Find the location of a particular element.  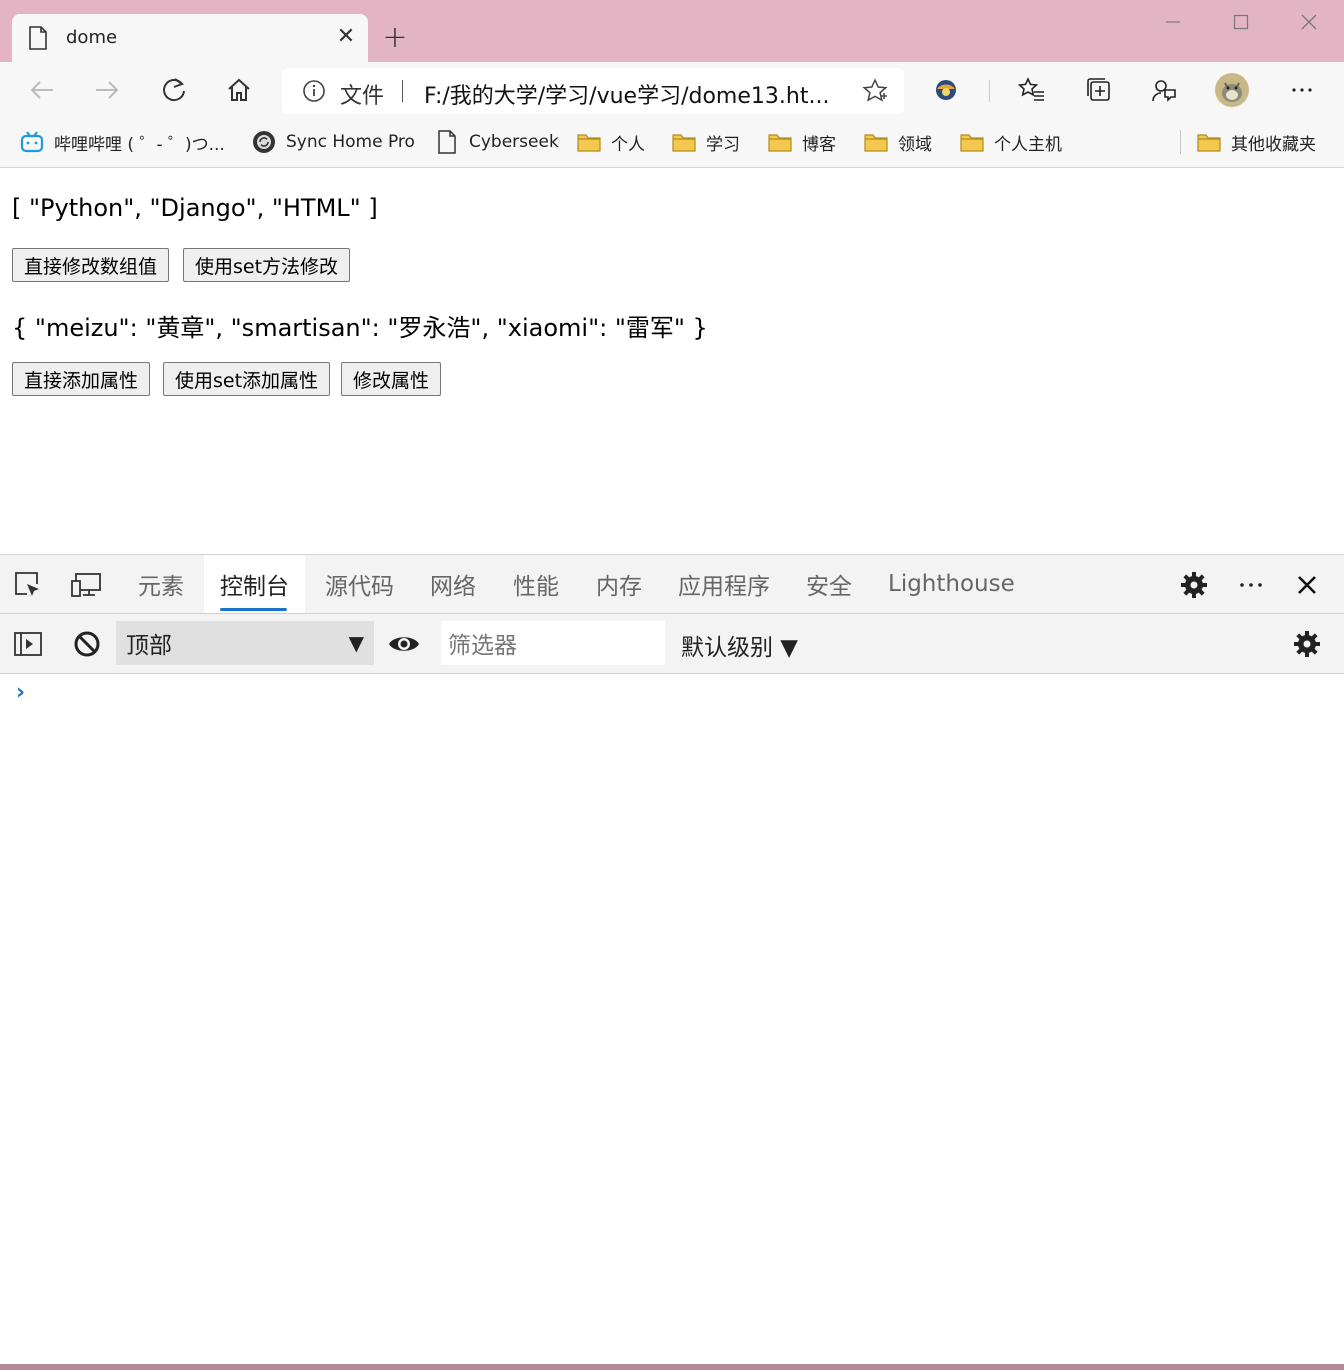

bookmarks-divider is located at coordinates (1180, 142).